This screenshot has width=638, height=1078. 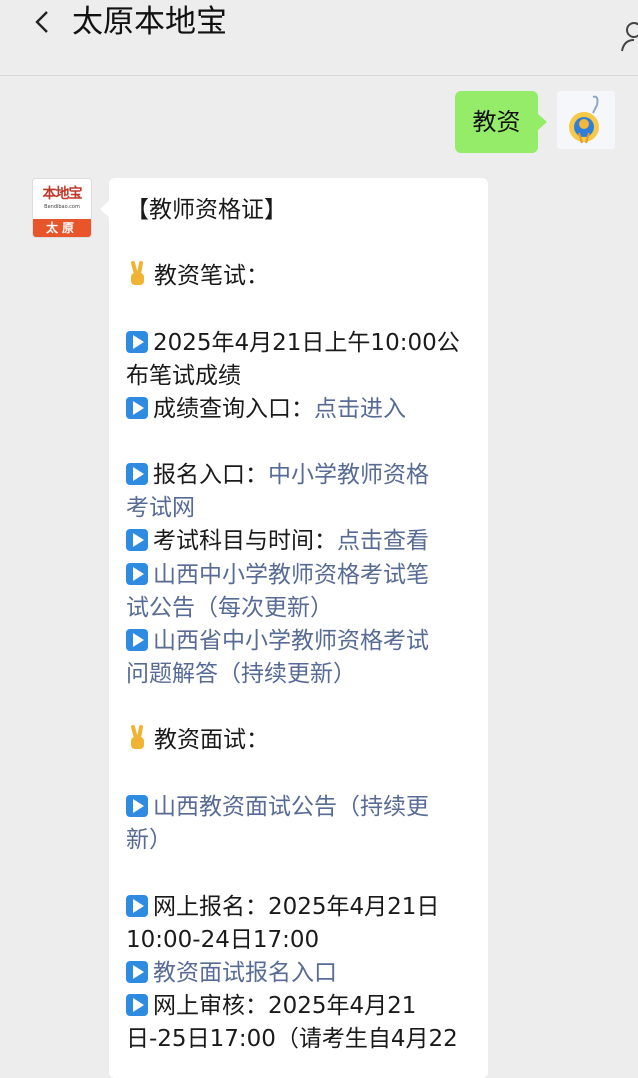 I want to click on list-item: 考试科目与时间：点击查看, so click(x=302, y=541).